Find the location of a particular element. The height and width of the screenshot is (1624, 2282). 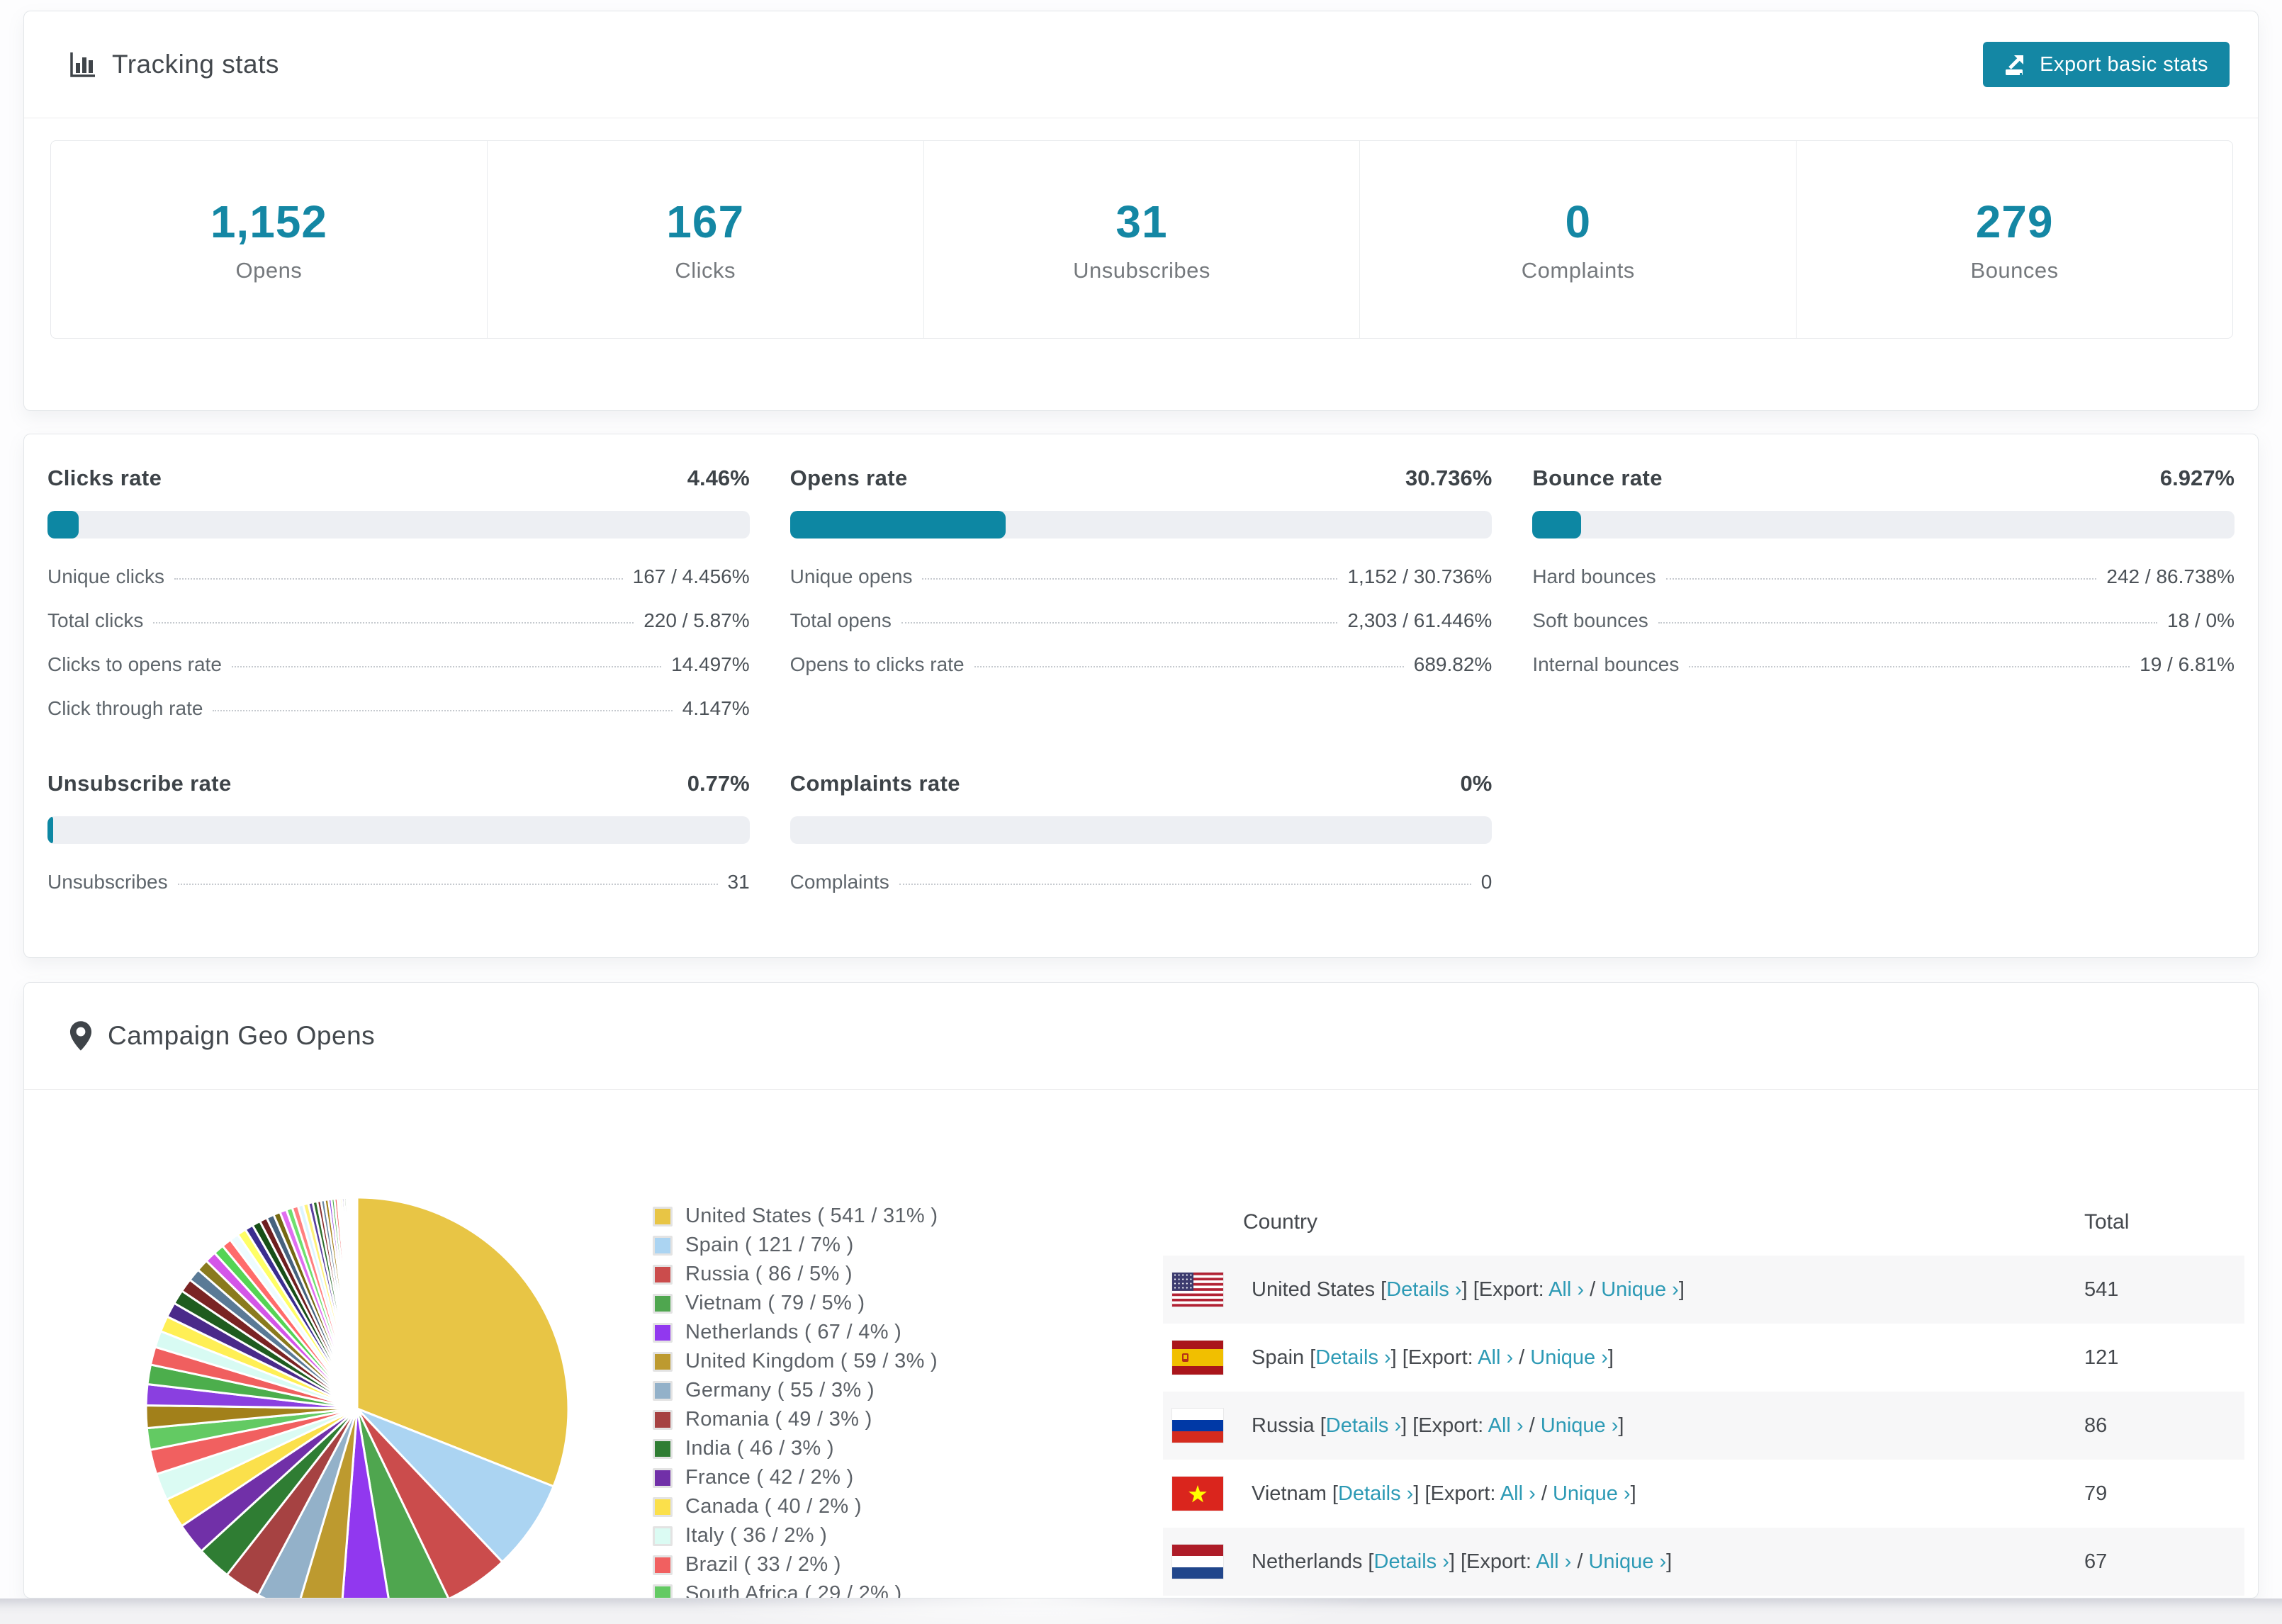

stat-value: 279 is located at coordinates (2014, 221).